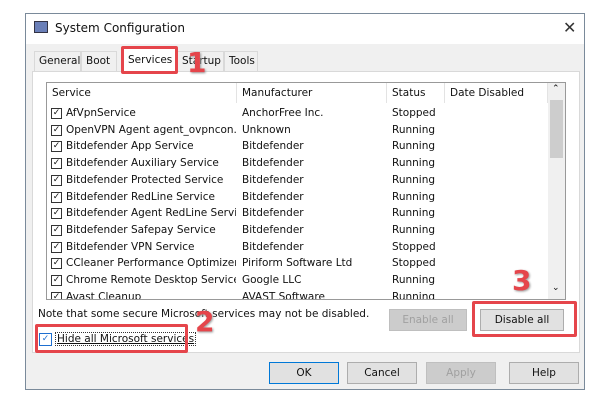 This screenshot has width=607, height=403. I want to click on service-manufacturer: Unknown, so click(266, 129).